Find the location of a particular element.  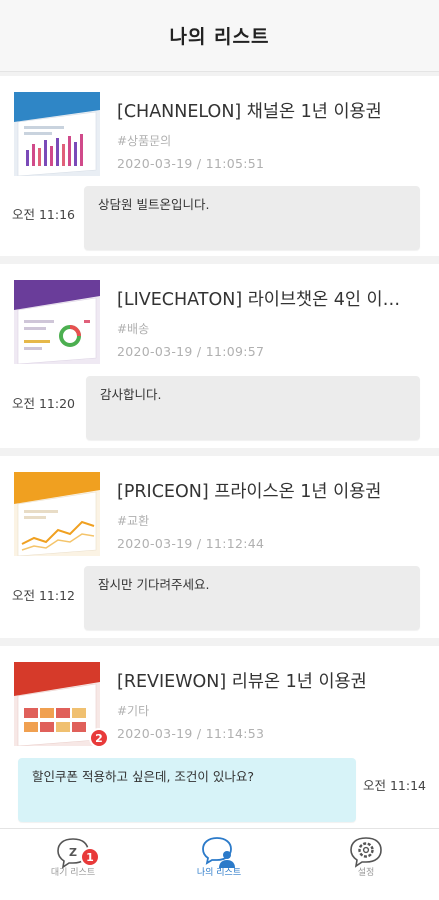

my-message-bubble: 할인쿠폰 적용하고 싶은데, 조건이 있나요? is located at coordinates (187, 790).